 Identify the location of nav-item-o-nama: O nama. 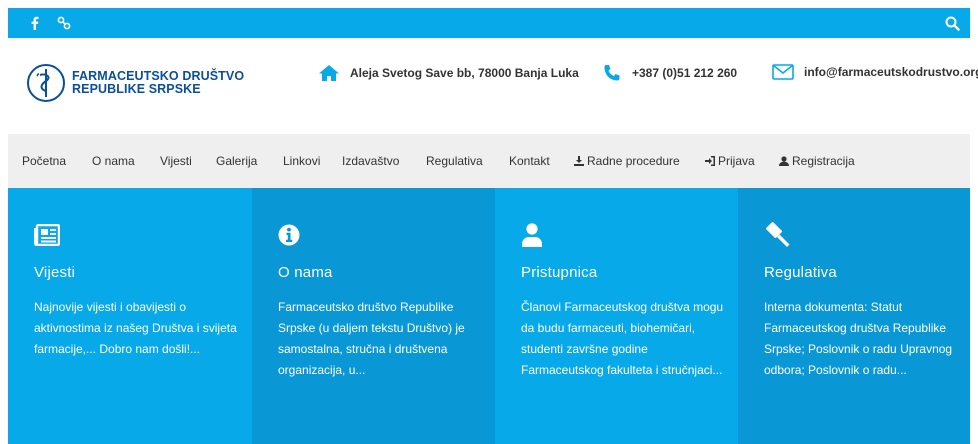
(113, 161).